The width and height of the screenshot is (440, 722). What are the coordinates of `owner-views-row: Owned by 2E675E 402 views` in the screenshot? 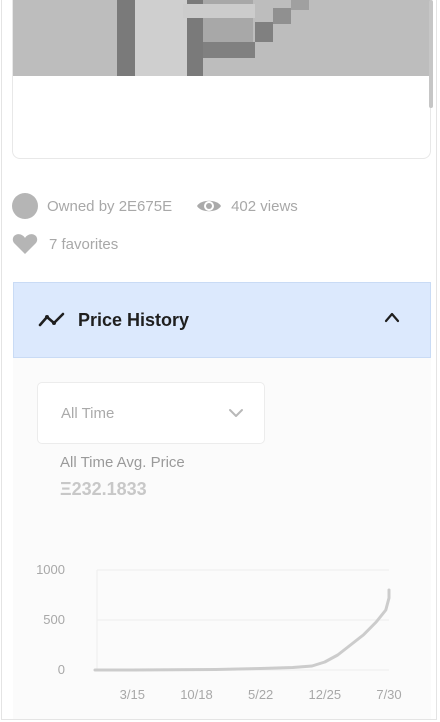 It's located at (155, 206).